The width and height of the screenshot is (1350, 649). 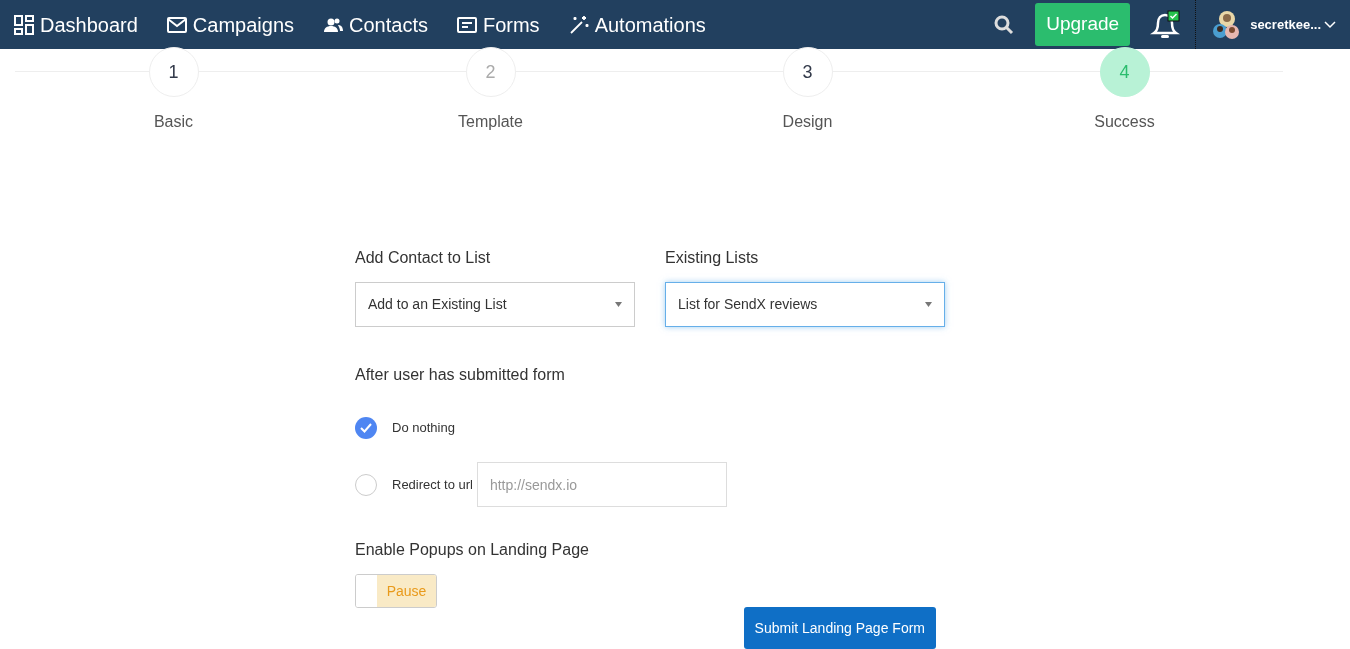 I want to click on step-label: Basic, so click(x=173, y=122).